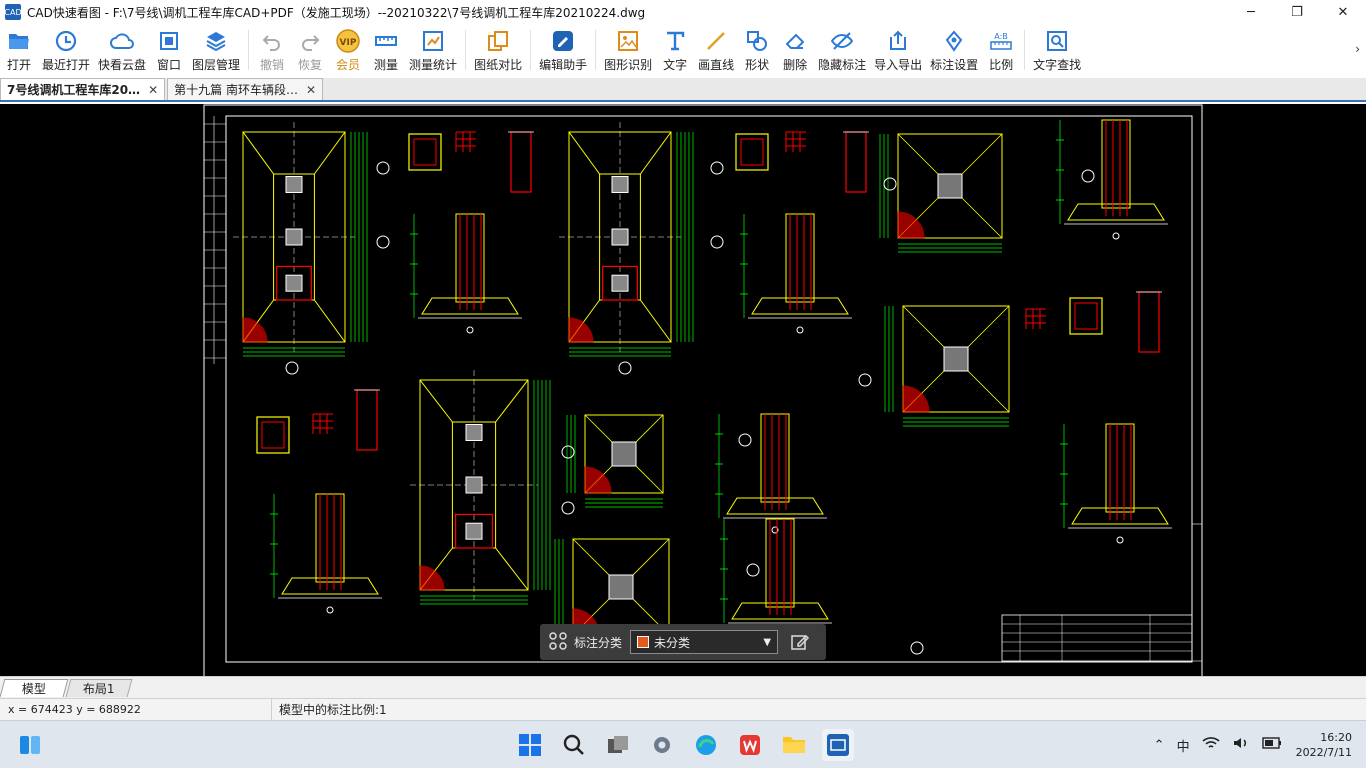 The image size is (1366, 768). Describe the element at coordinates (122, 41) in the screenshot. I see `cloud-icon` at that location.